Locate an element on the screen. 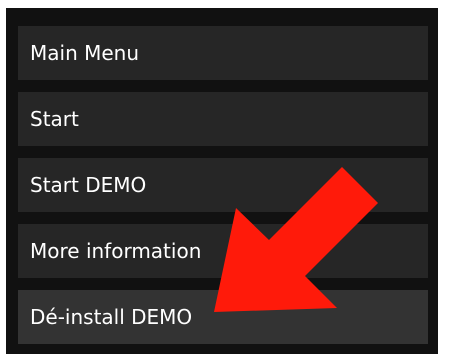 The height and width of the screenshot is (362, 450). menu-item-start: Start is located at coordinates (223, 119).